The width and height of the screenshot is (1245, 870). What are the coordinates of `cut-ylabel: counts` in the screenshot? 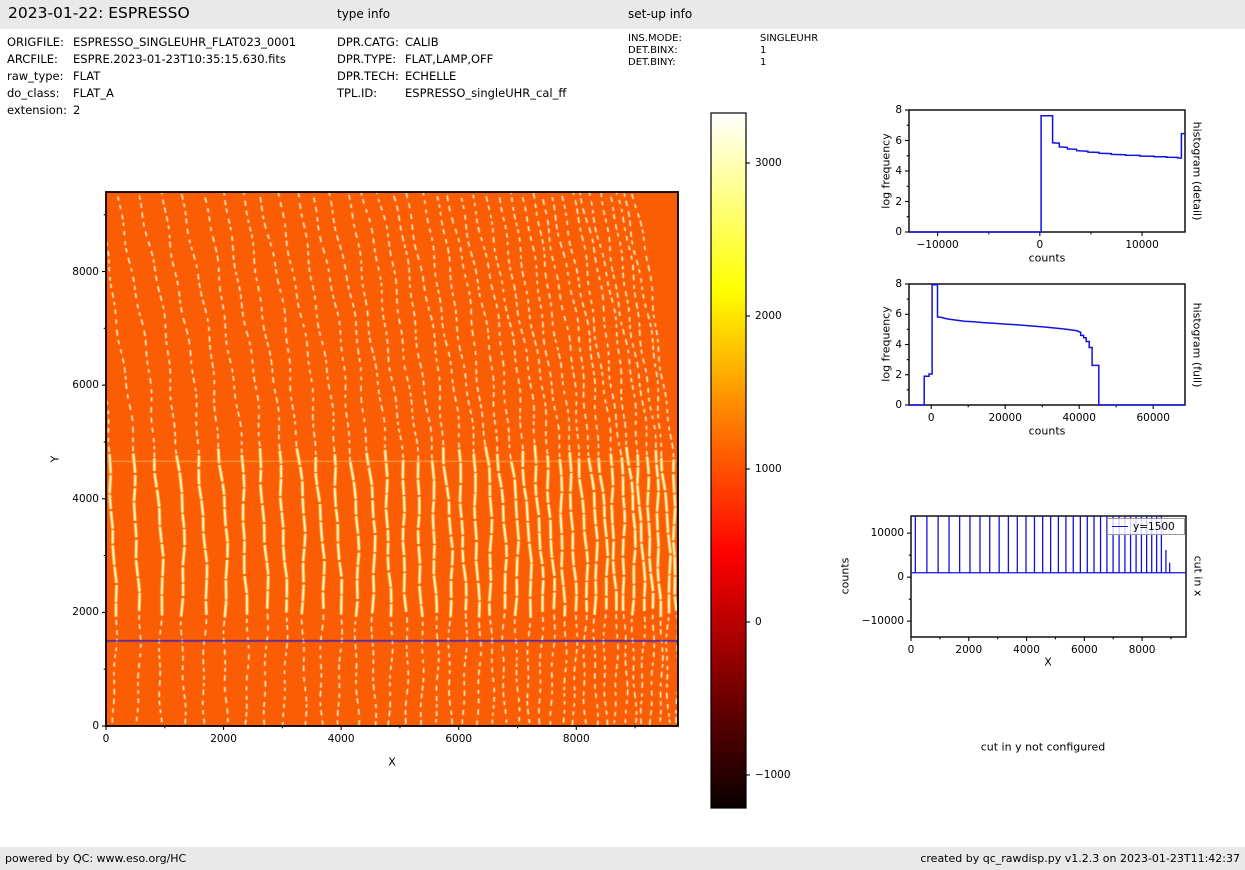 It's located at (845, 576).